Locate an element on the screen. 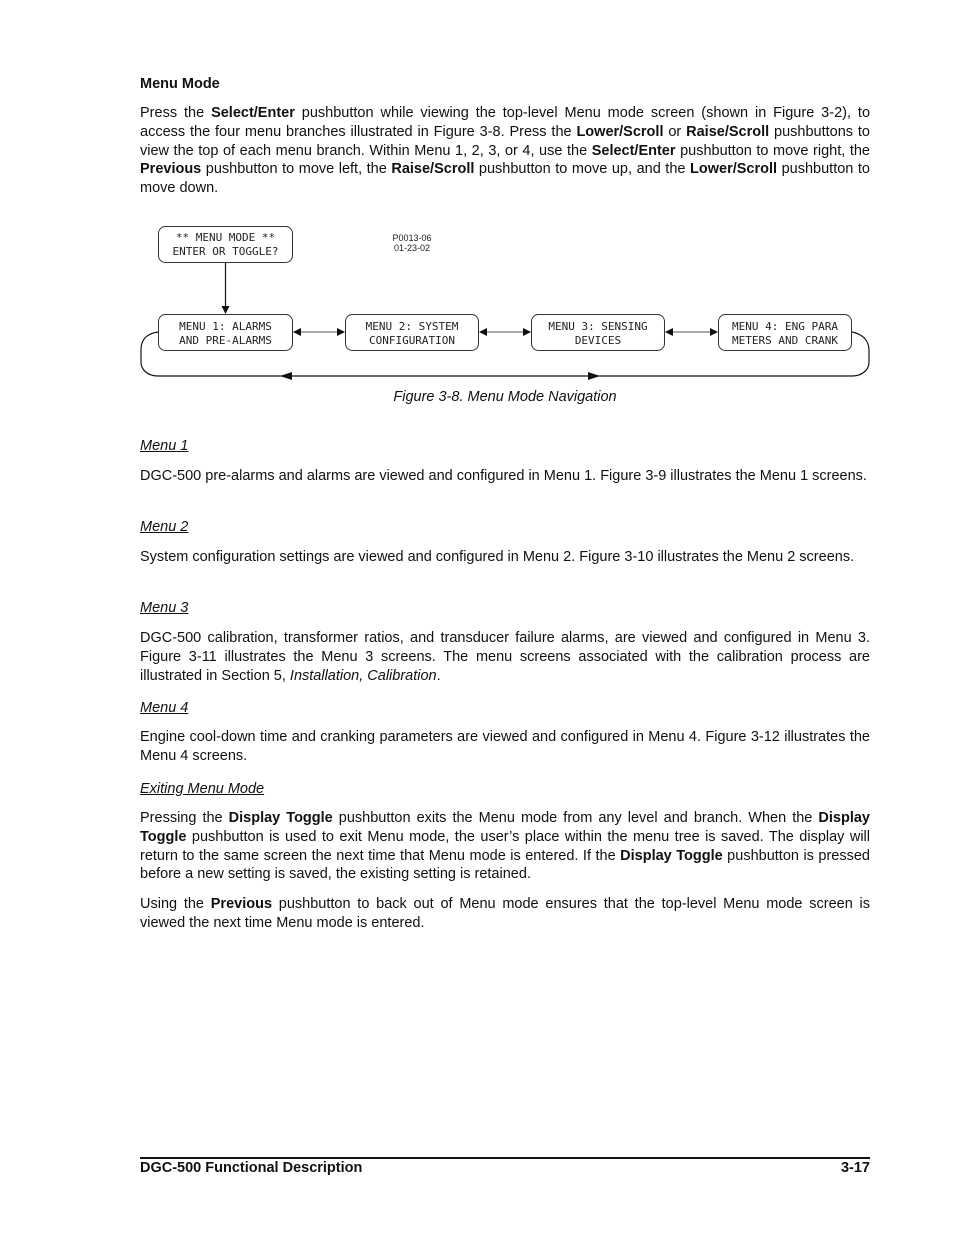 This screenshot has height=1235, width=954. menu-box-4: MENU 4: ENG PARA METERS AND CRANK is located at coordinates (785, 332).